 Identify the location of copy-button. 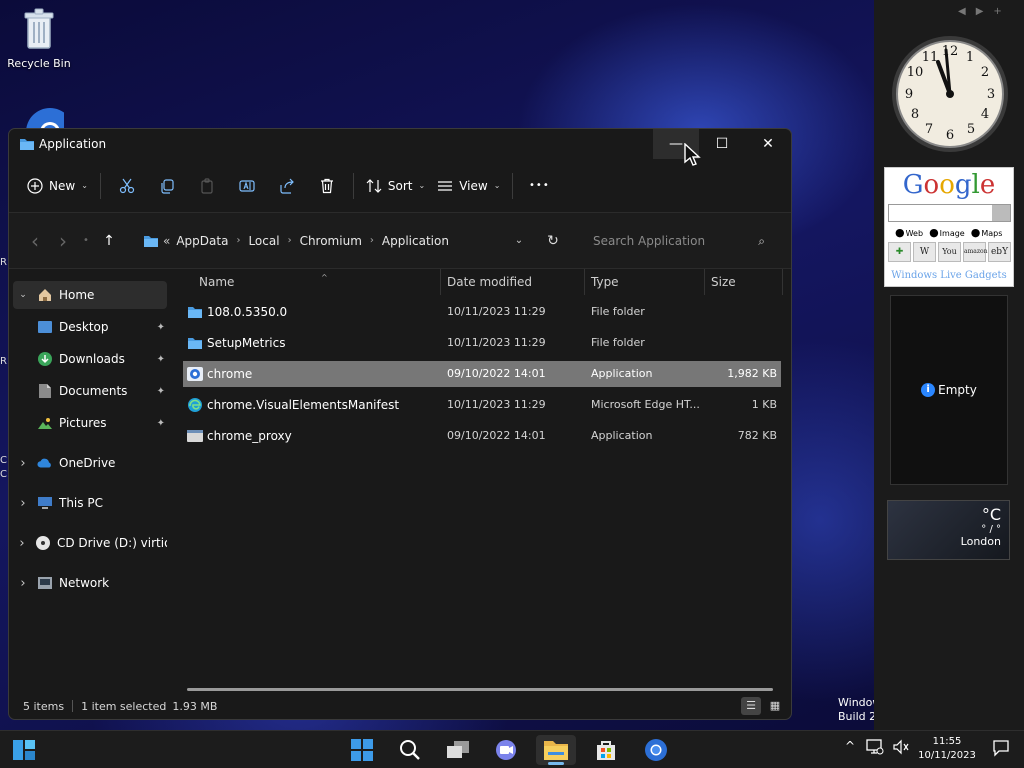
(167, 186).